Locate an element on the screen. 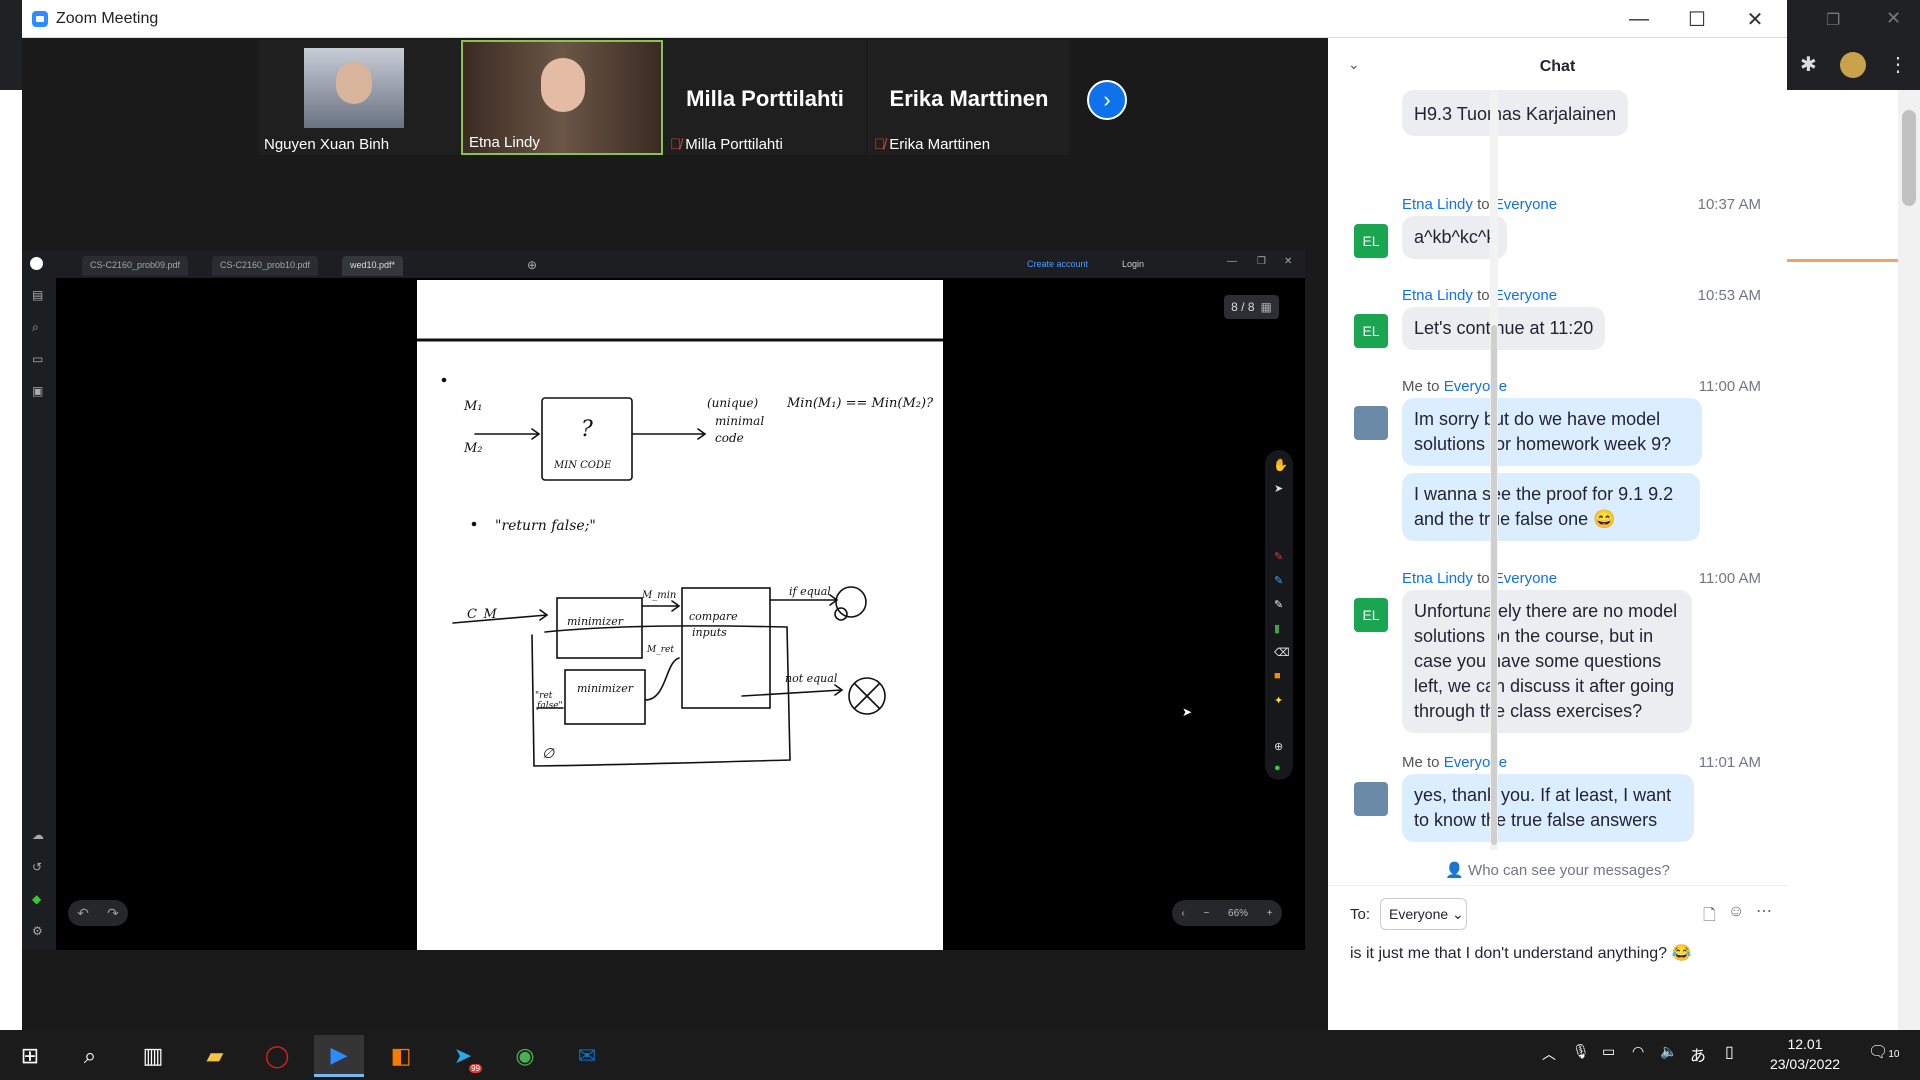  shape-tool-icon: ■ is located at coordinates (1277, 676).